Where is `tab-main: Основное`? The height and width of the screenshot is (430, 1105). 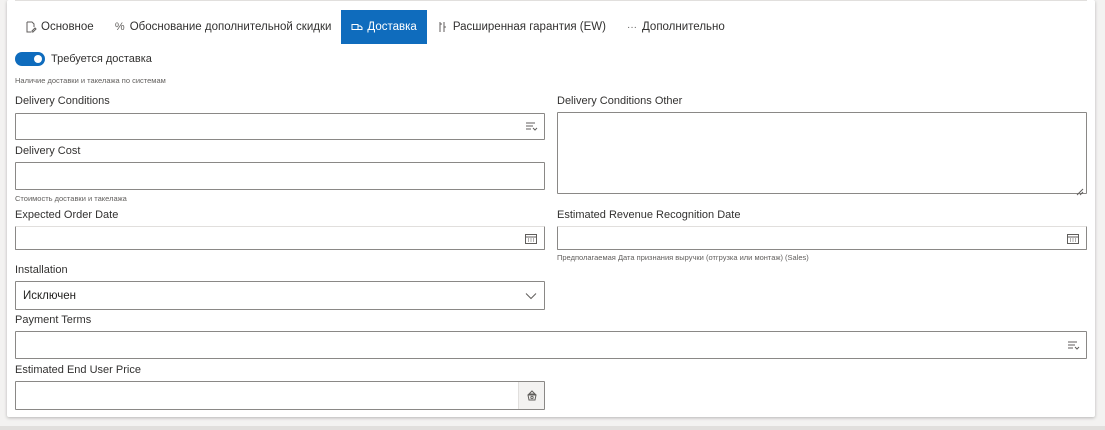 tab-main: Основное is located at coordinates (59, 27).